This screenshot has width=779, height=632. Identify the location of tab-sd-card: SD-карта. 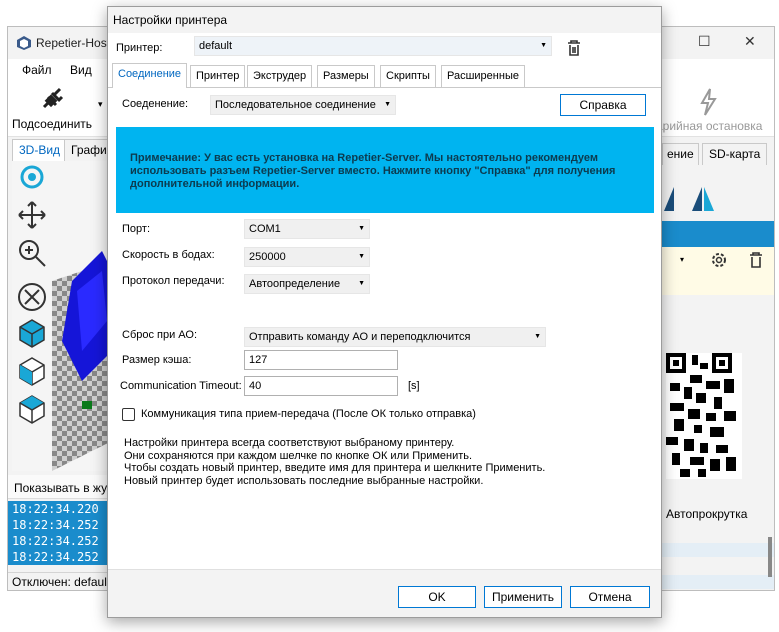
(735, 154).